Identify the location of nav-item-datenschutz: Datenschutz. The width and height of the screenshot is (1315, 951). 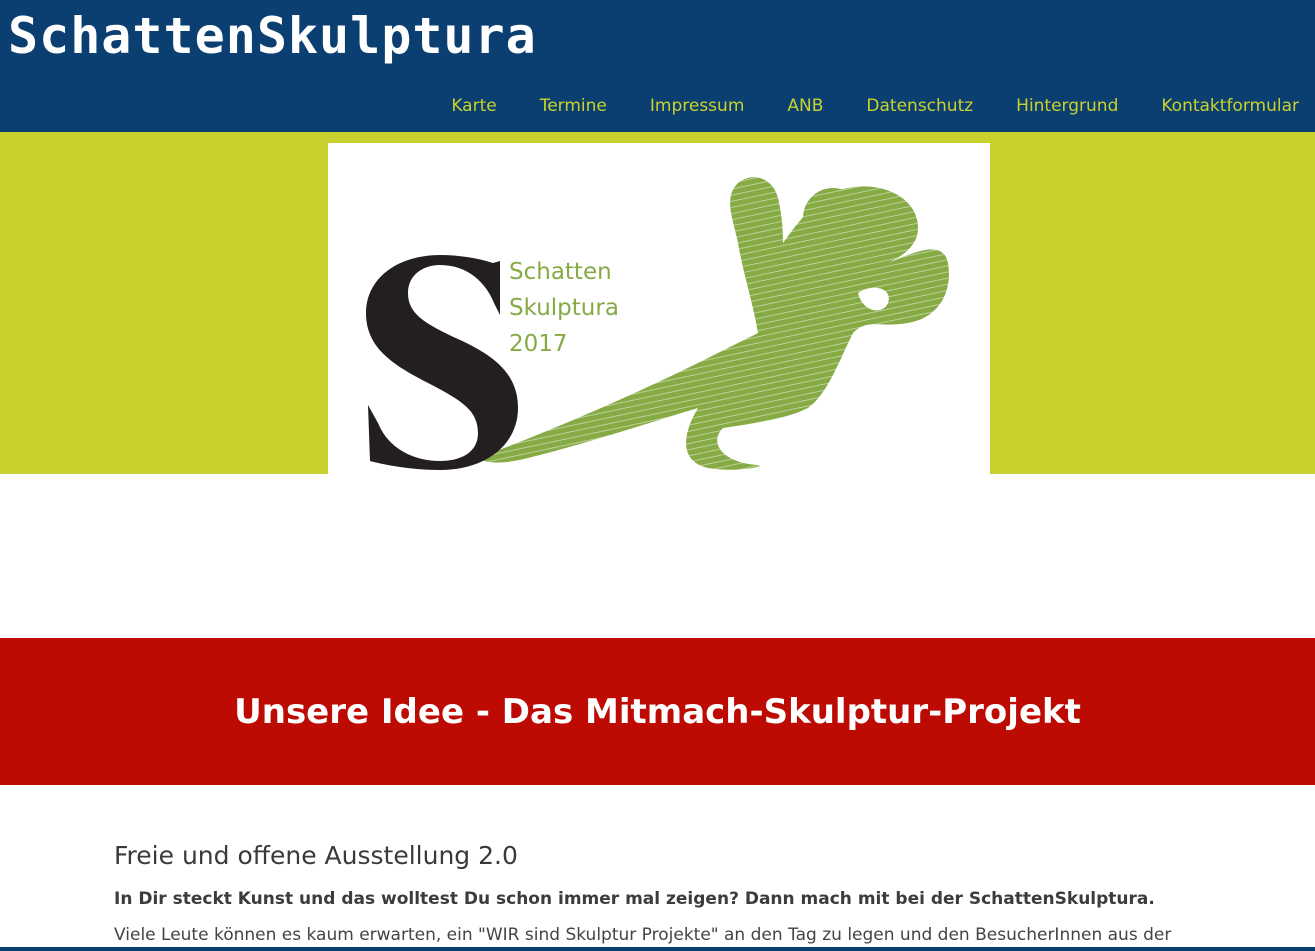
(919, 106).